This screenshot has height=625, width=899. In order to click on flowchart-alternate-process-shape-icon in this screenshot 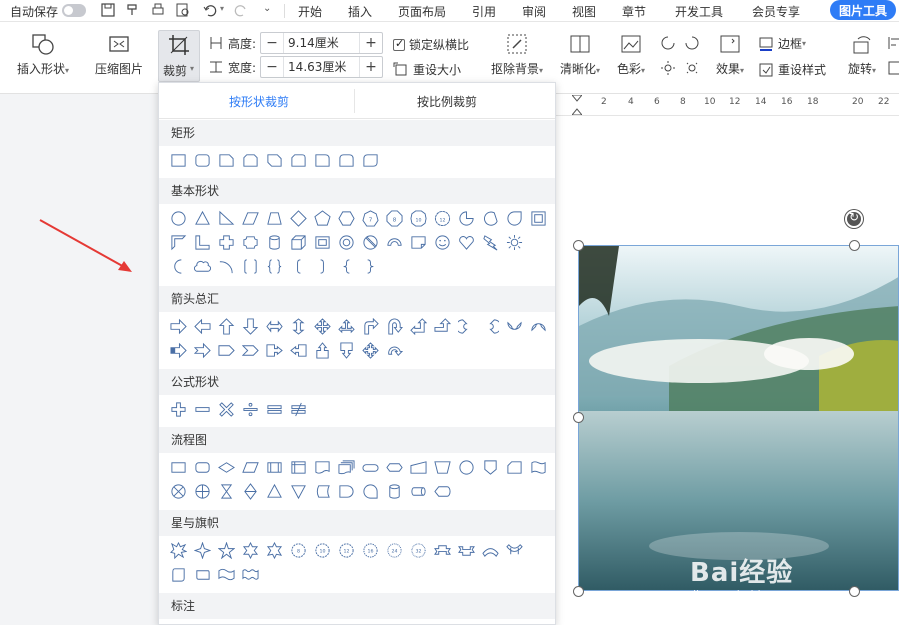, I will do `click(202, 467)`.